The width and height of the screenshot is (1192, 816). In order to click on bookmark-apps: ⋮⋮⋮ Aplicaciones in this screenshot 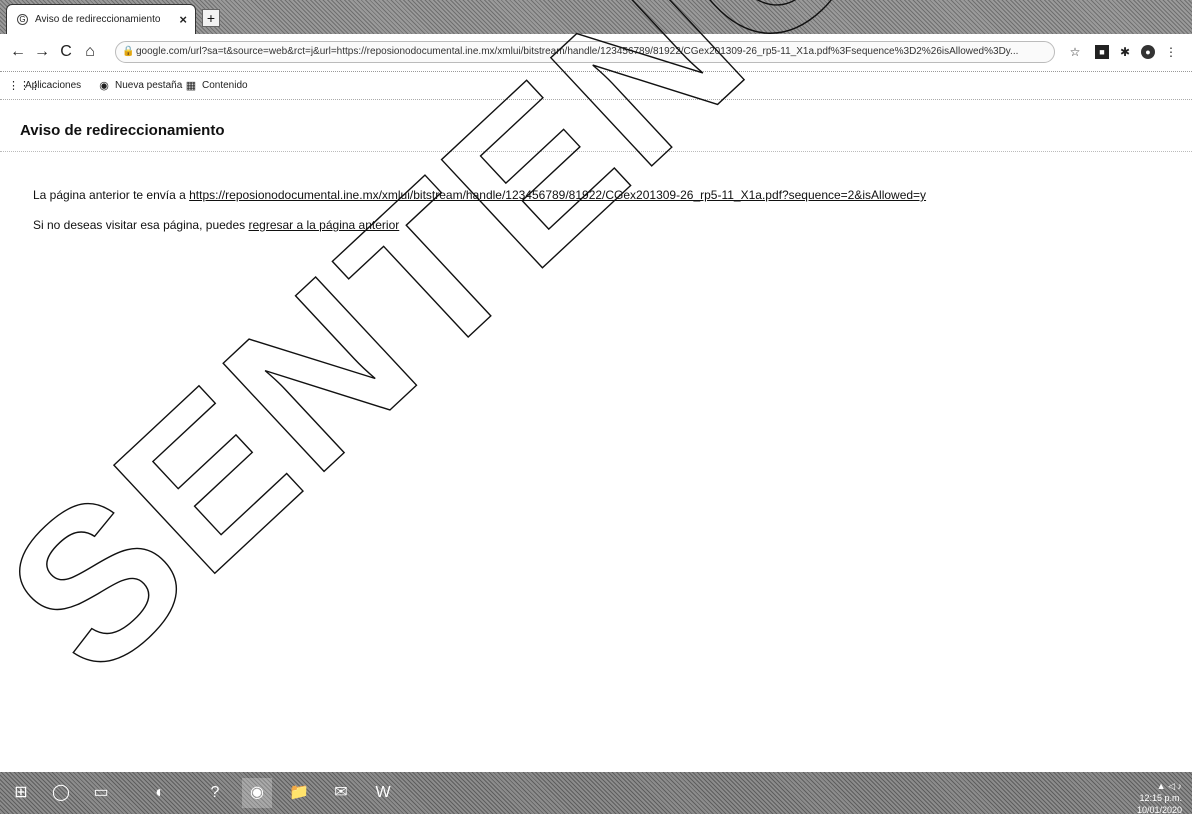, I will do `click(44, 85)`.